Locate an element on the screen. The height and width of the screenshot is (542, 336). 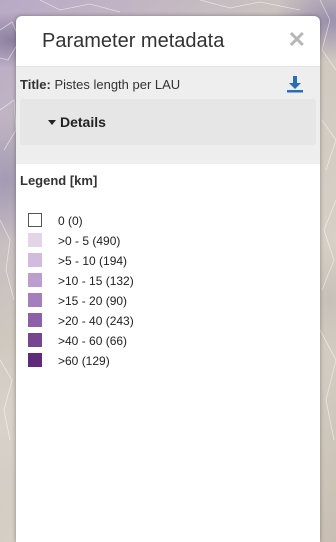
download-icon is located at coordinates (295, 84).